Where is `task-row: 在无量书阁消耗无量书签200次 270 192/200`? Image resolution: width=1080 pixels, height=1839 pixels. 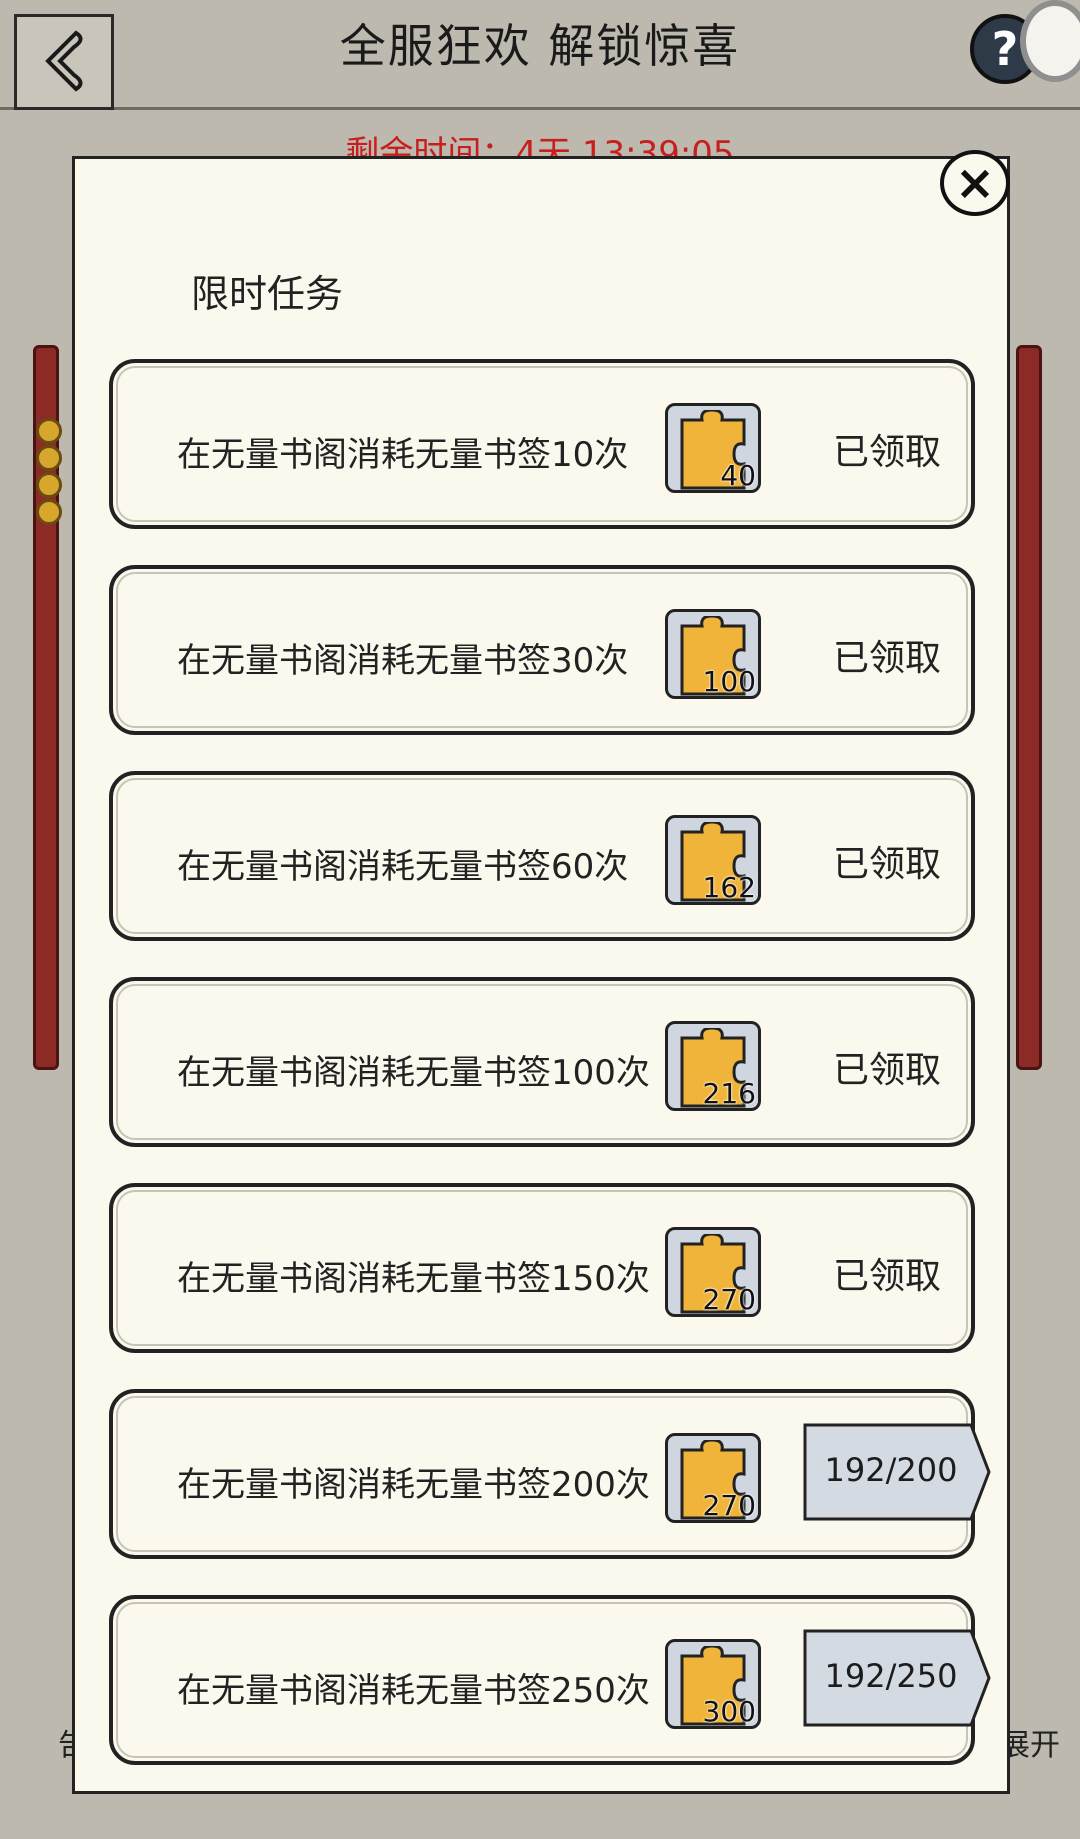 task-row: 在无量书阁消耗无量书签200次 270 192/200 is located at coordinates (550, 1474).